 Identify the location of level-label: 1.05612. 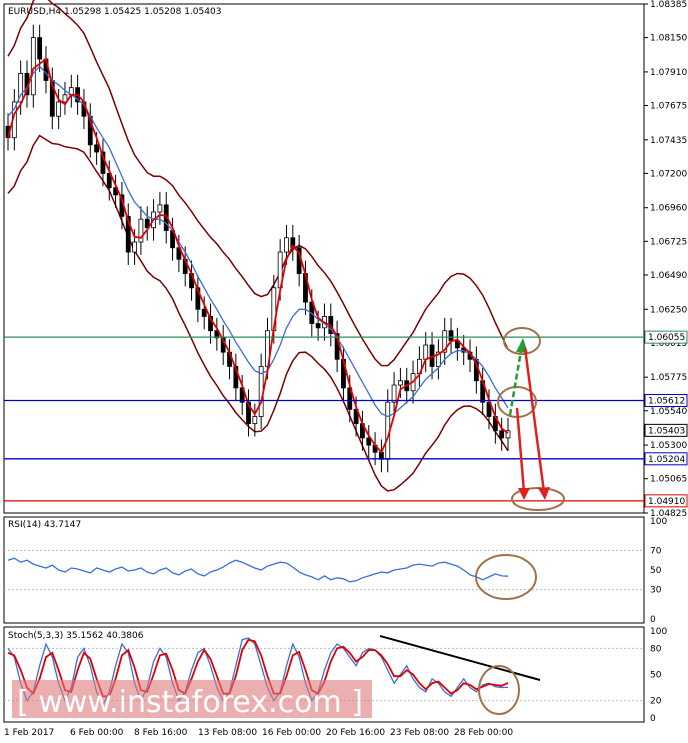
(666, 401).